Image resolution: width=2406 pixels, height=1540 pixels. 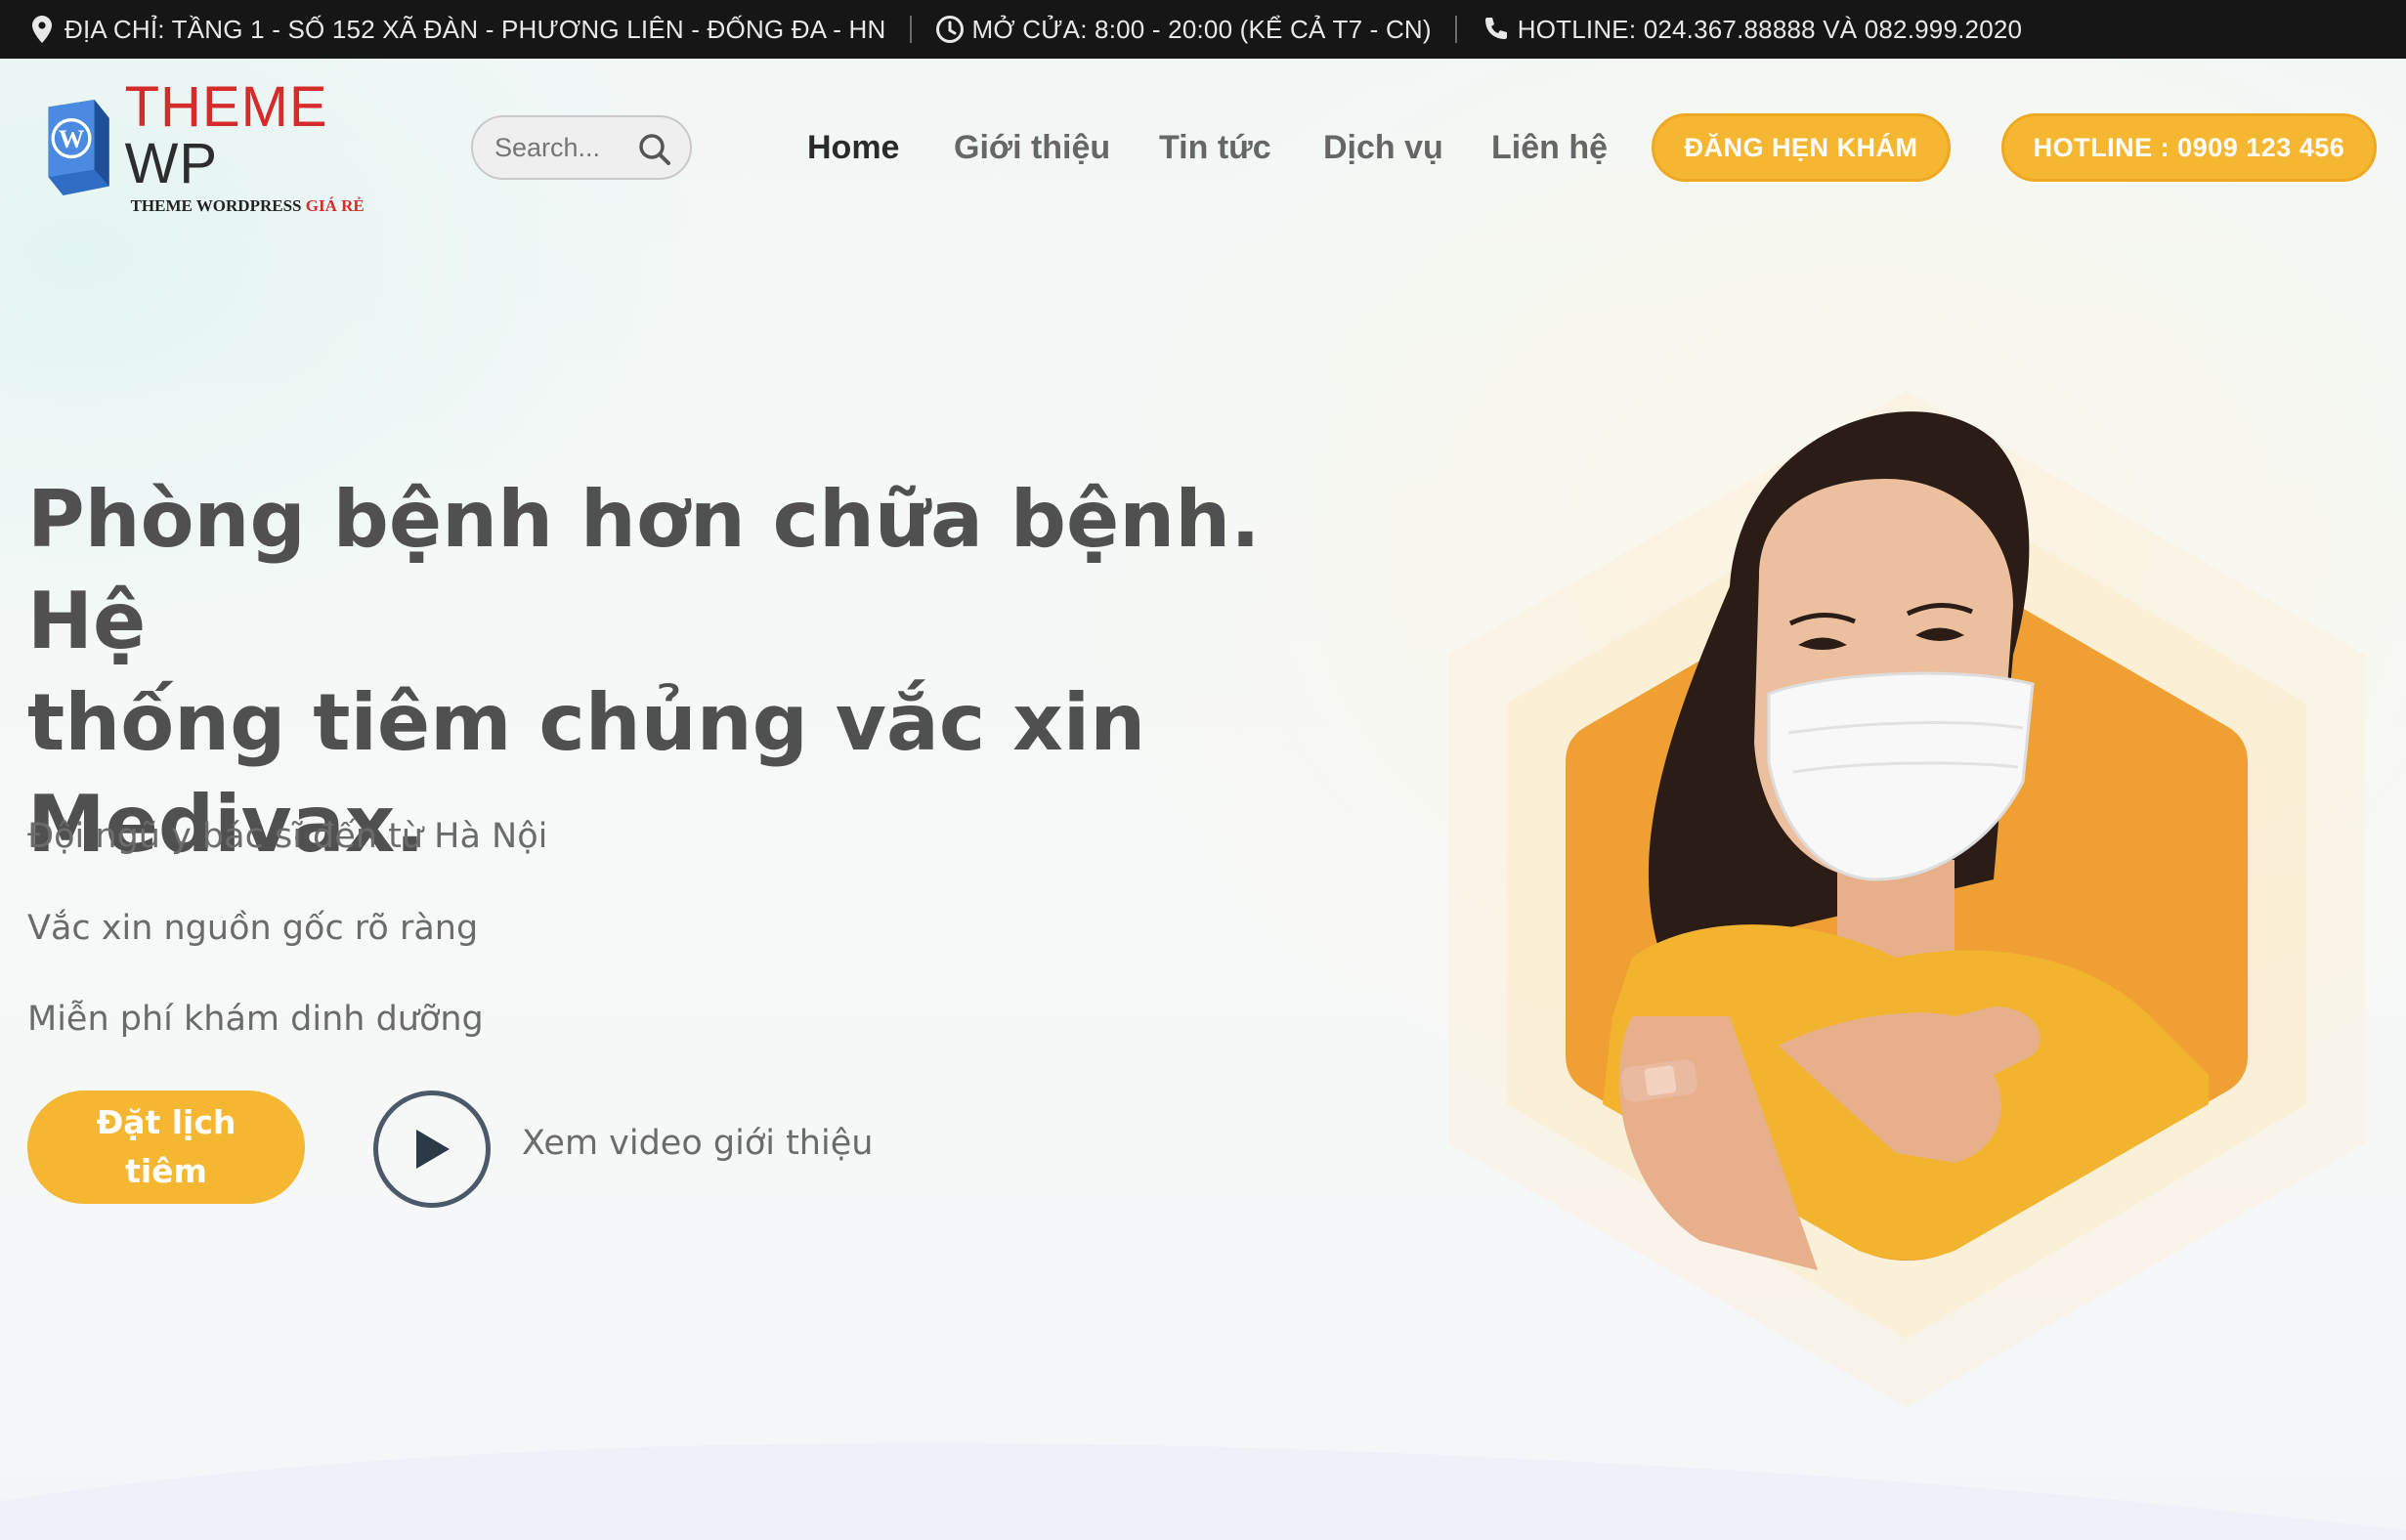 I want to click on hero-headline-line: thống tiêm chủng vắc xin, so click(x=586, y=722).